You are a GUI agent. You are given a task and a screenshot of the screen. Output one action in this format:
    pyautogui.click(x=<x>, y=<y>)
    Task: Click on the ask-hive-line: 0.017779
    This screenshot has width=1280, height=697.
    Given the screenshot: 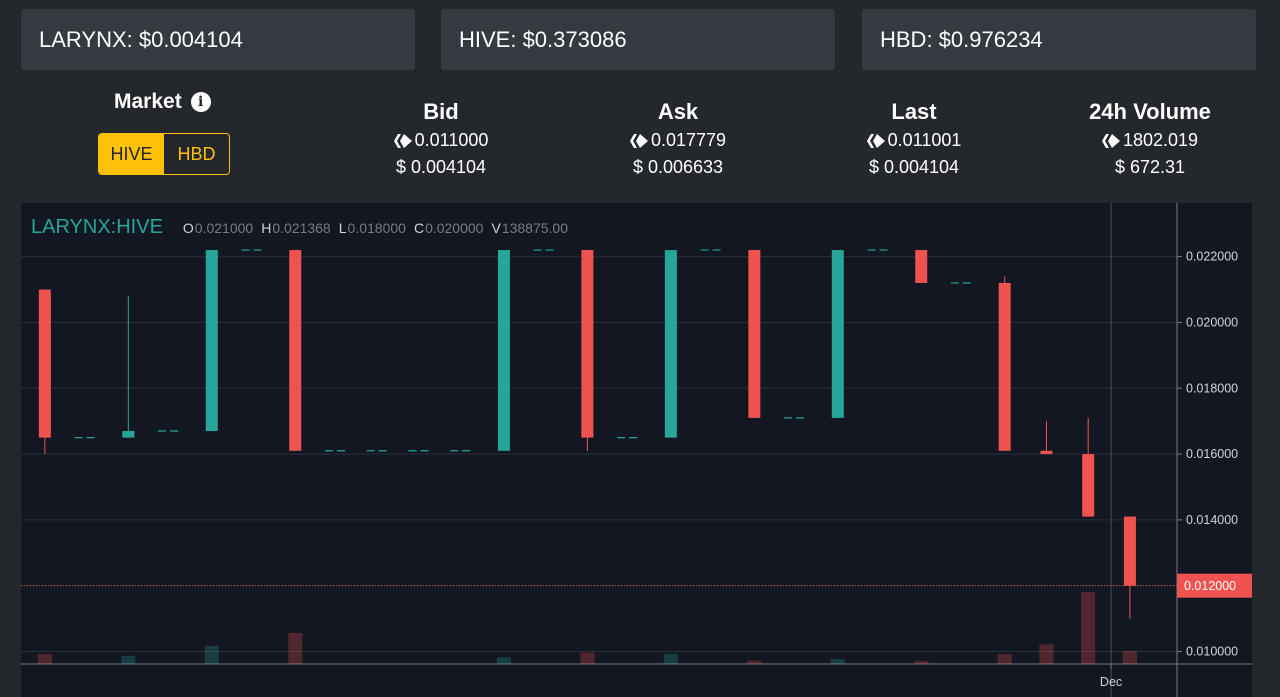 What is the action you would take?
    pyautogui.click(x=678, y=140)
    